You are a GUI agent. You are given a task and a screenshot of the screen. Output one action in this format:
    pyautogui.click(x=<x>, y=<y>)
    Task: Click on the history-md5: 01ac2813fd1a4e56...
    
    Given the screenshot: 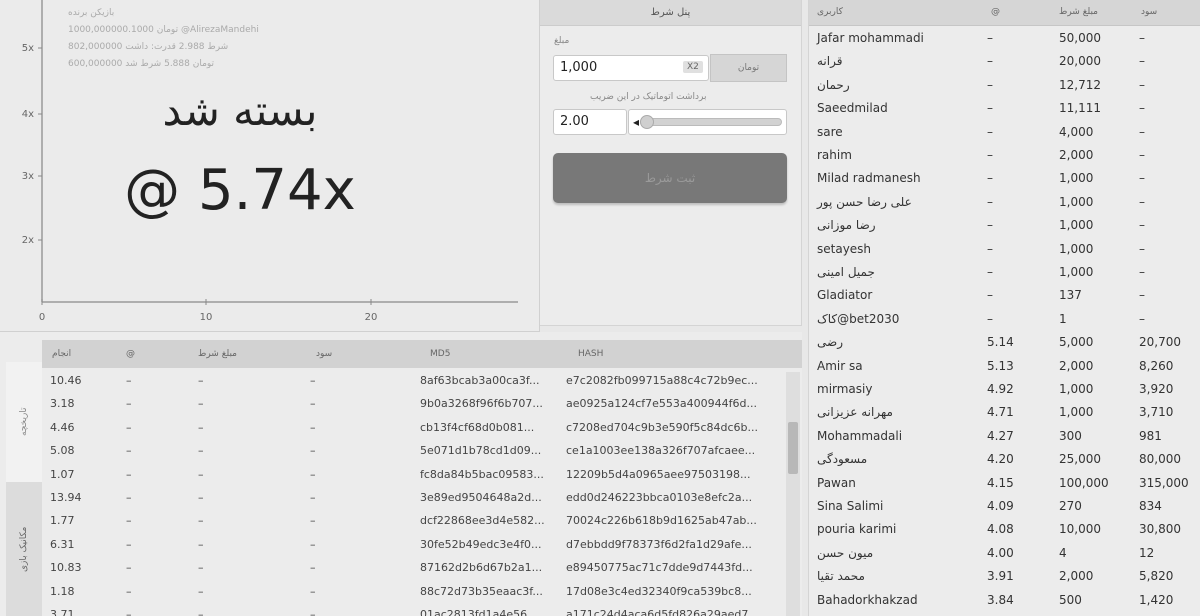 What is the action you would take?
    pyautogui.click(x=479, y=612)
    